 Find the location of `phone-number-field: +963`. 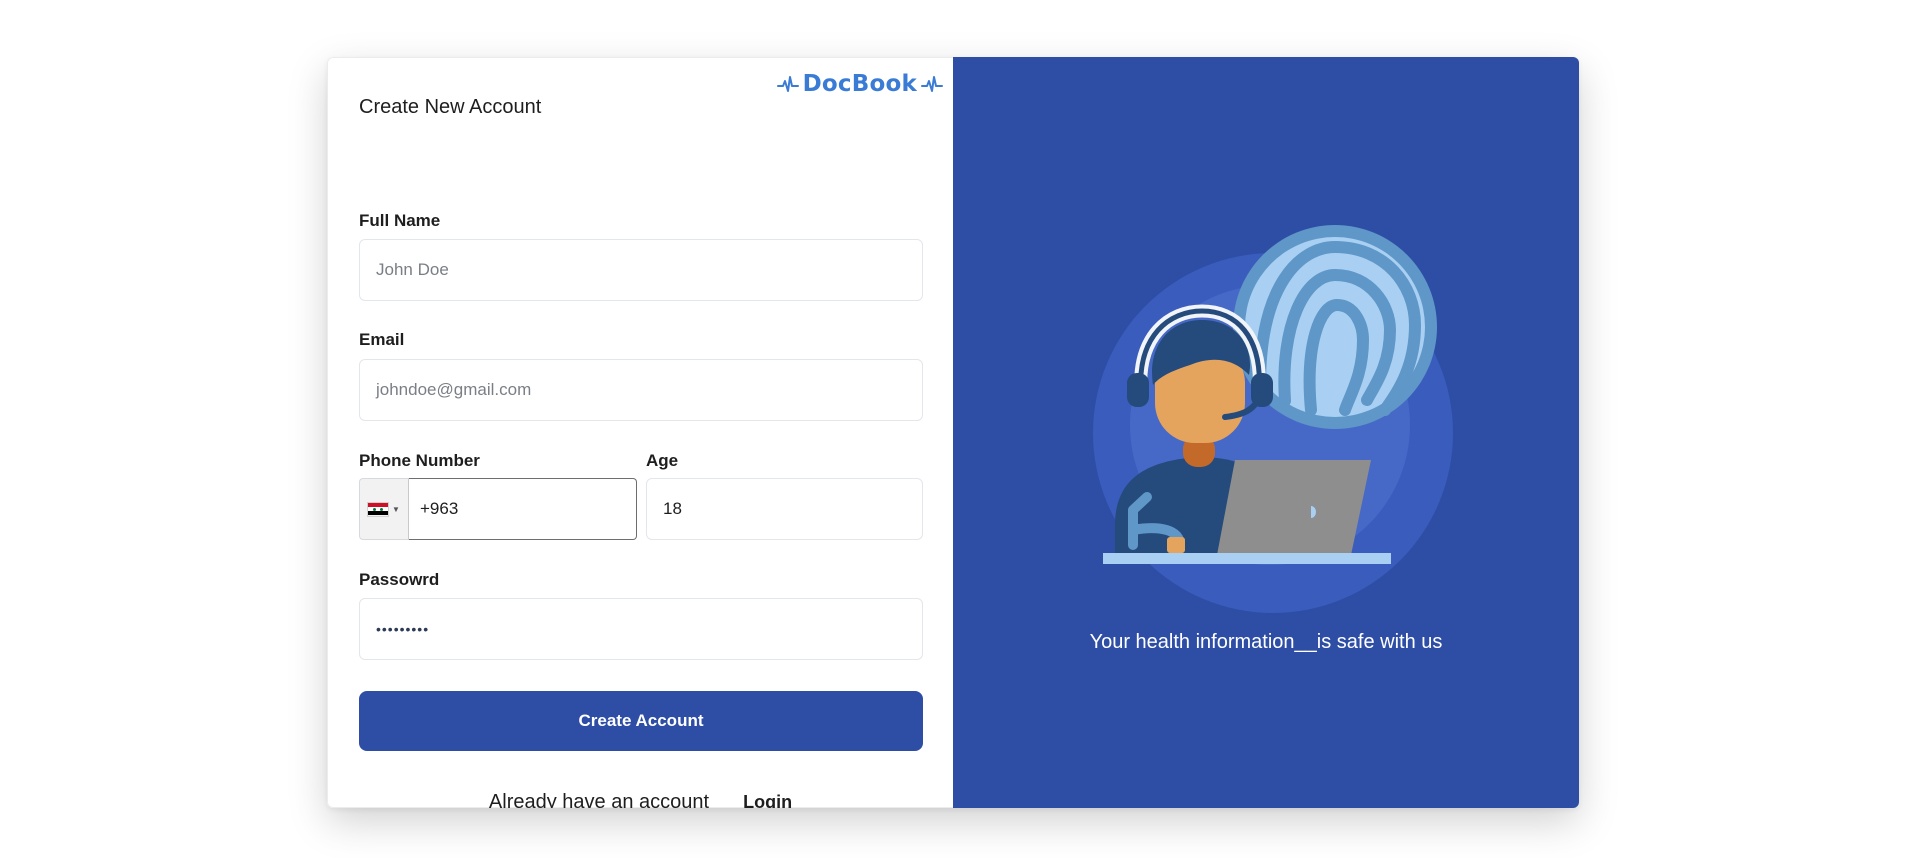

phone-number-field: +963 is located at coordinates (523, 509).